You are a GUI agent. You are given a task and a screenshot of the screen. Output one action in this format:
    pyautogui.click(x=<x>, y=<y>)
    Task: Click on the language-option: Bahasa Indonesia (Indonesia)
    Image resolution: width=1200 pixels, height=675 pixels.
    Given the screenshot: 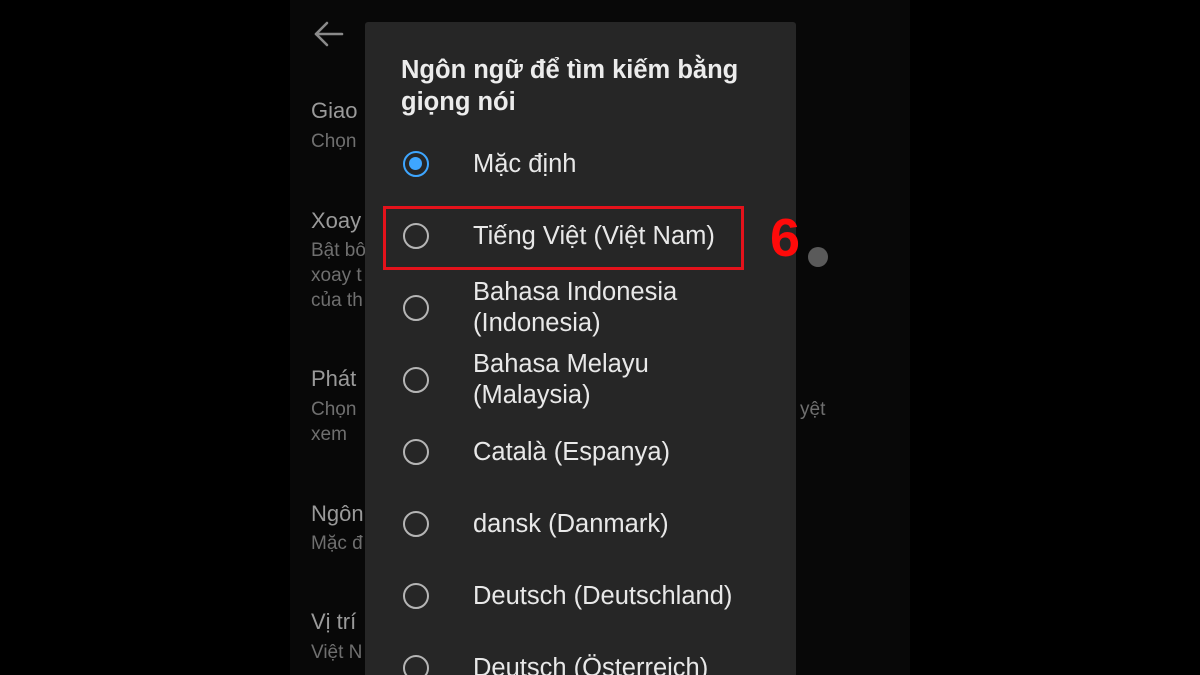 What is the action you would take?
    pyautogui.click(x=580, y=308)
    